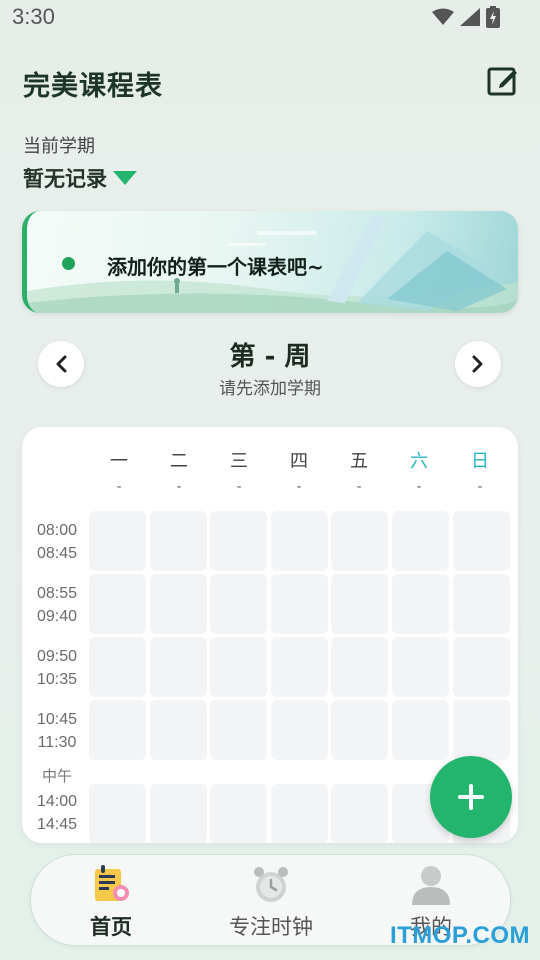 This screenshot has width=540, height=960. I want to click on dropdown-triangle-icon, so click(125, 178).